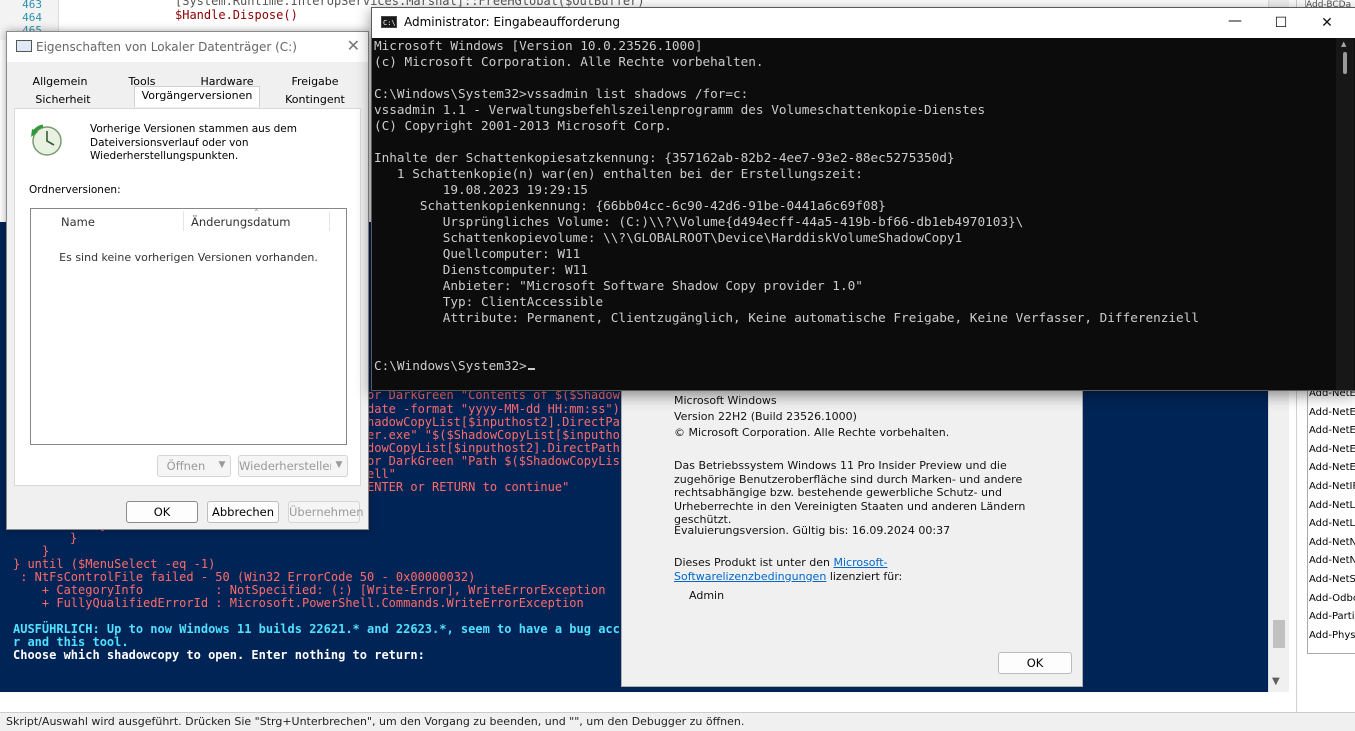 This screenshot has height=731, width=1355. I want to click on console-line: er.exe" "$($ShadowCopyList[$inputho, so click(493, 435).